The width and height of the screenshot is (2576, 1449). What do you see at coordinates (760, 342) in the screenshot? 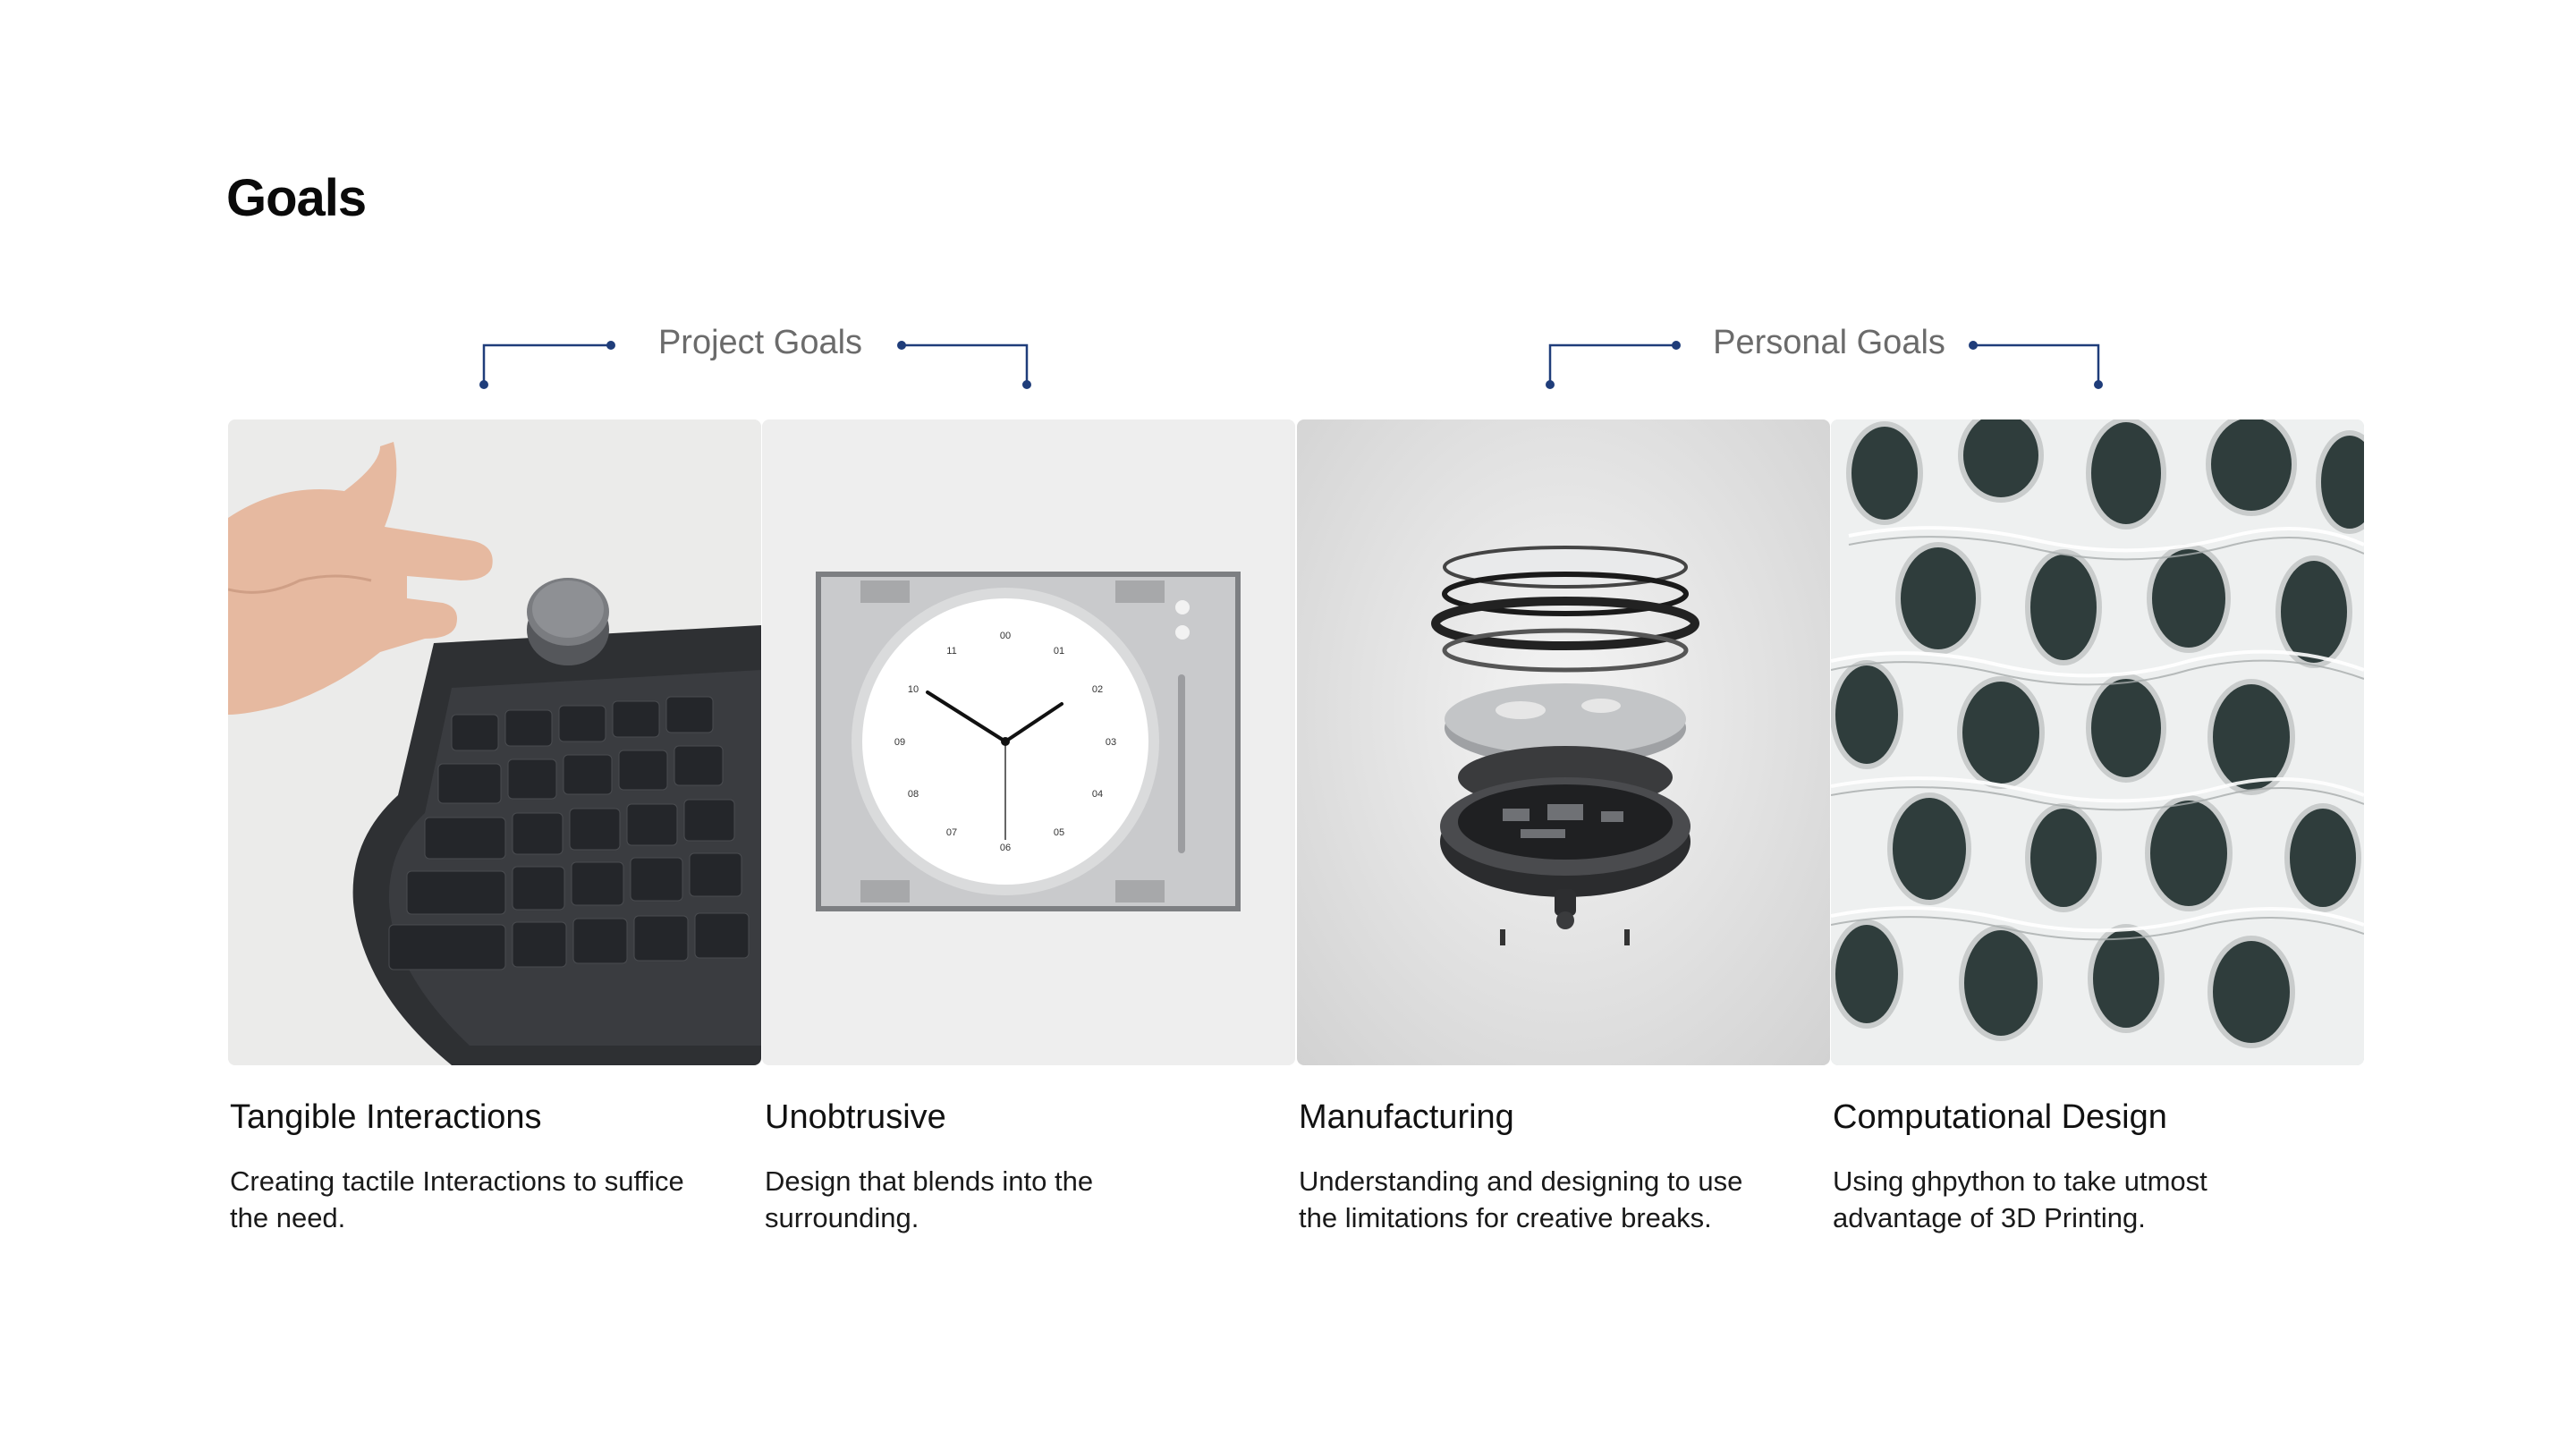
I see `project-goals-label: Project Goals` at bounding box center [760, 342].